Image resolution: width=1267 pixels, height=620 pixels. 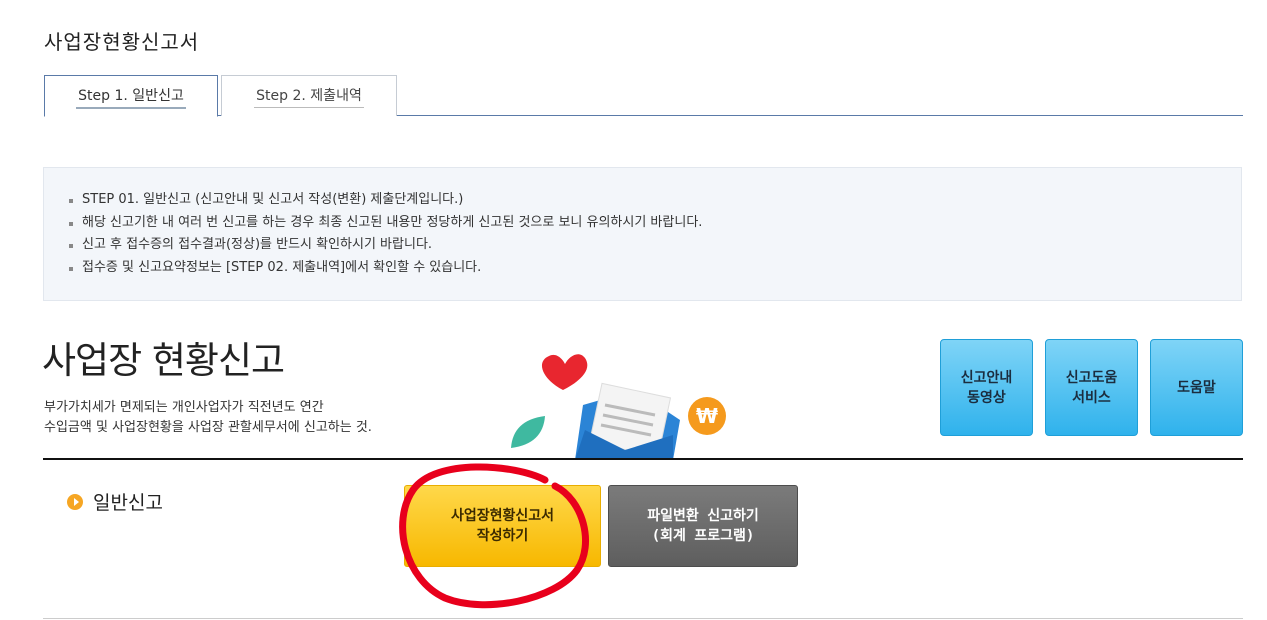 I want to click on bottom-border, so click(x=643, y=618).